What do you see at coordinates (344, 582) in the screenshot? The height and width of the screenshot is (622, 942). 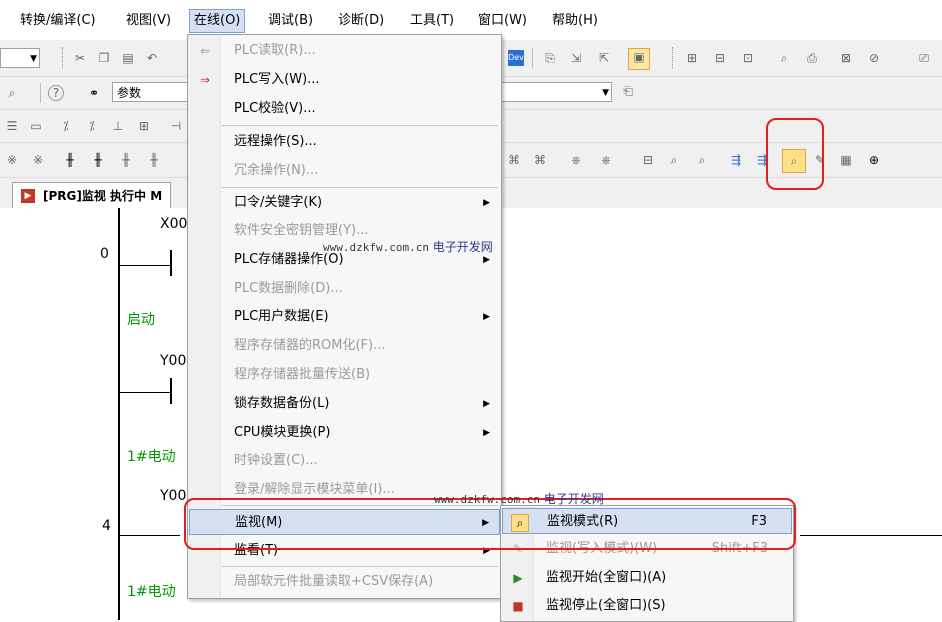 I see `menu-item-batch-read-csv: 局部软元件批量读取+CSV保存(A)` at bounding box center [344, 582].